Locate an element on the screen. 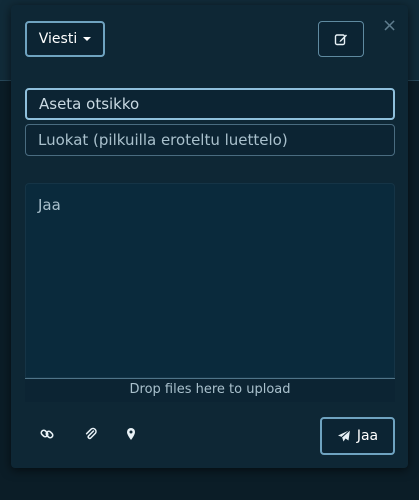  file-dropzone: Drop files here to upload is located at coordinates (210, 390).